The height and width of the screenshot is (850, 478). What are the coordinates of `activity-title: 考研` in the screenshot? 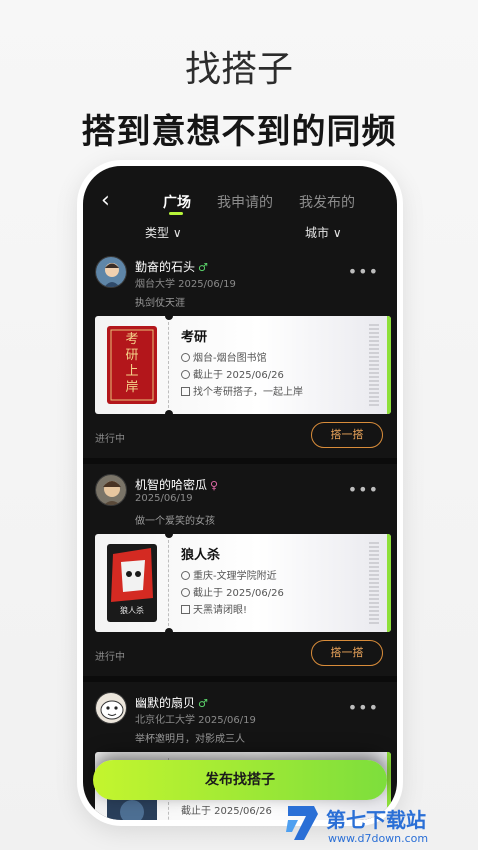 It's located at (194, 337).